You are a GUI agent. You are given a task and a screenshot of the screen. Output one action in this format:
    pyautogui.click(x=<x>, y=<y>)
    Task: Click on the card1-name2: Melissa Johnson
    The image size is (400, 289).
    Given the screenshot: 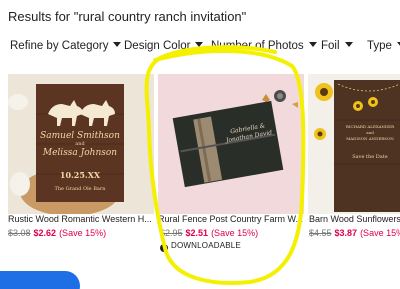 What is the action you would take?
    pyautogui.click(x=79, y=153)
    